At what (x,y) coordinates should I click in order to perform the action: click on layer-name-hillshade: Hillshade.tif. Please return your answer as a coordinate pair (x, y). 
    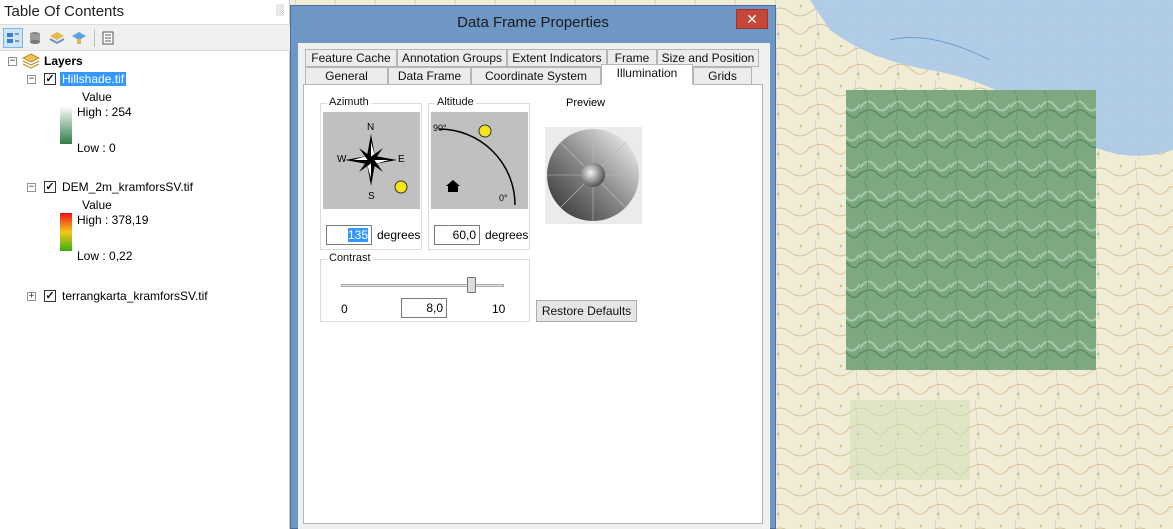
    Looking at the image, I should click on (93, 79).